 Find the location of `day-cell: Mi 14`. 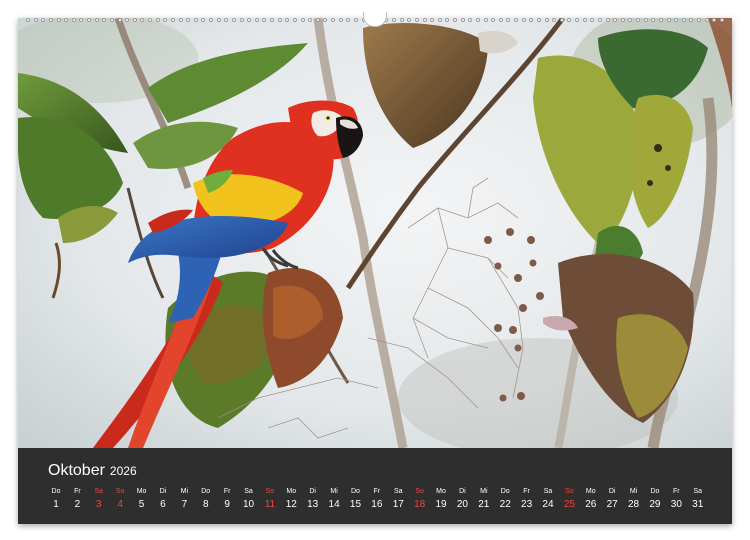

day-cell: Mi 14 is located at coordinates (334, 503).